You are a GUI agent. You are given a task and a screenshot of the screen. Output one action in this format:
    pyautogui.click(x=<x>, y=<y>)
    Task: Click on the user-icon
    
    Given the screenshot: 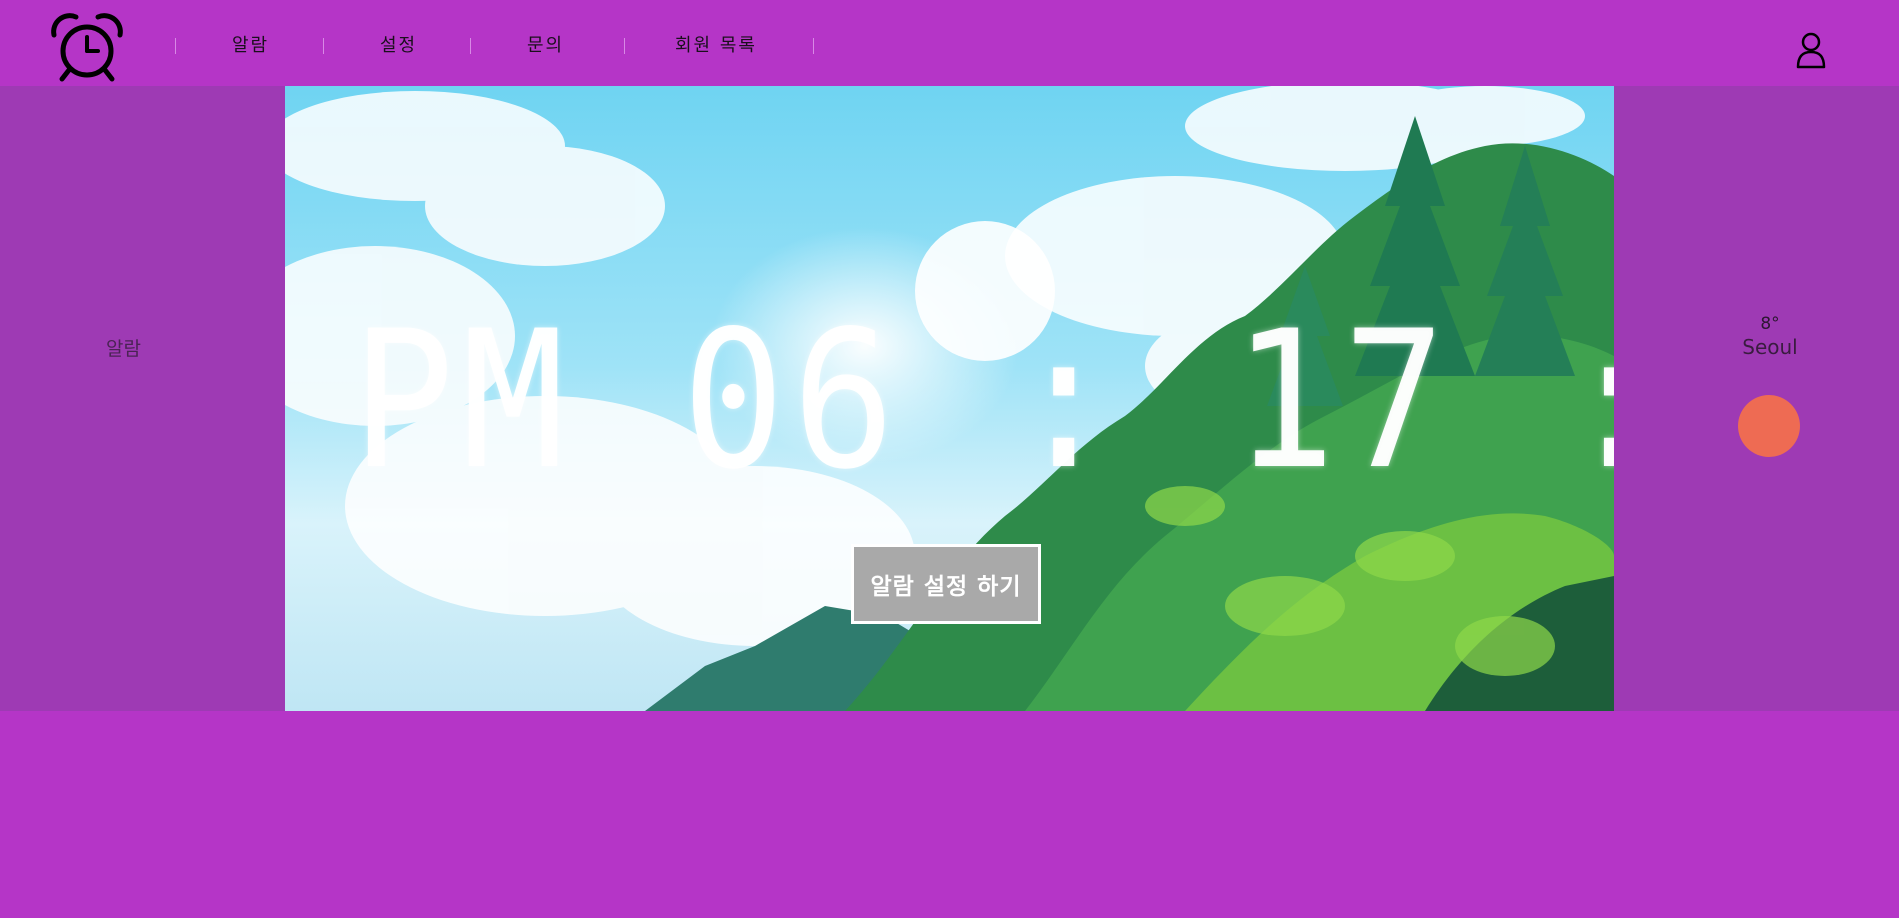 What is the action you would take?
    pyautogui.click(x=1811, y=51)
    